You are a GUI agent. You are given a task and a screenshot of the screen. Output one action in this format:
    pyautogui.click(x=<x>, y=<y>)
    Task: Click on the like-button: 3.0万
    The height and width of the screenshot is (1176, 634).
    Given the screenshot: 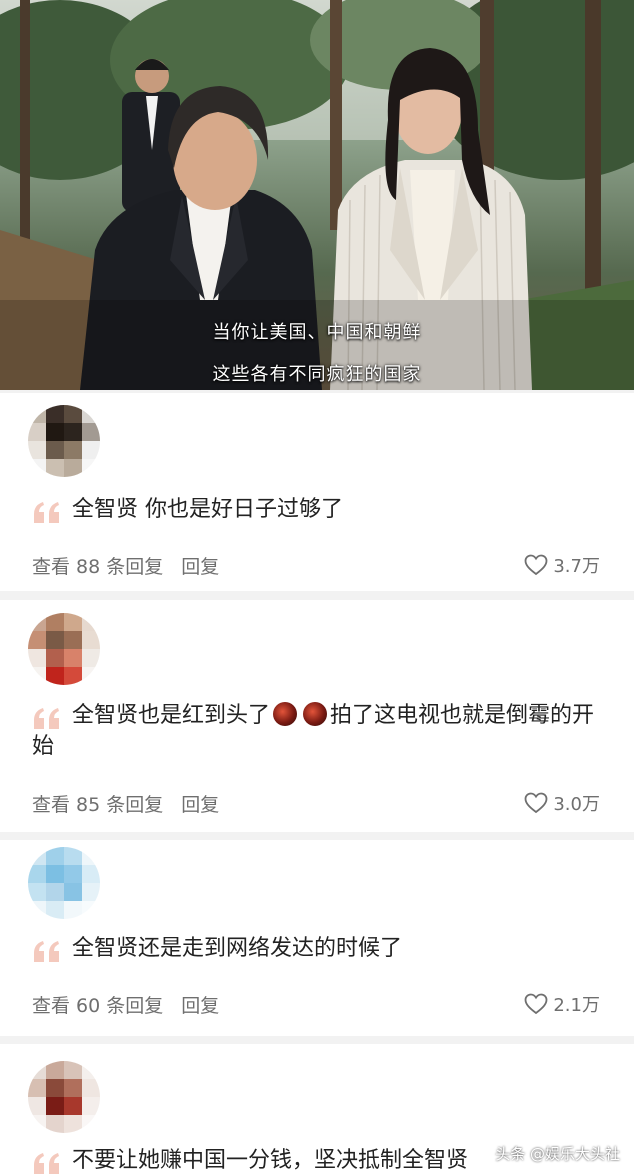 What is the action you would take?
    pyautogui.click(x=562, y=803)
    